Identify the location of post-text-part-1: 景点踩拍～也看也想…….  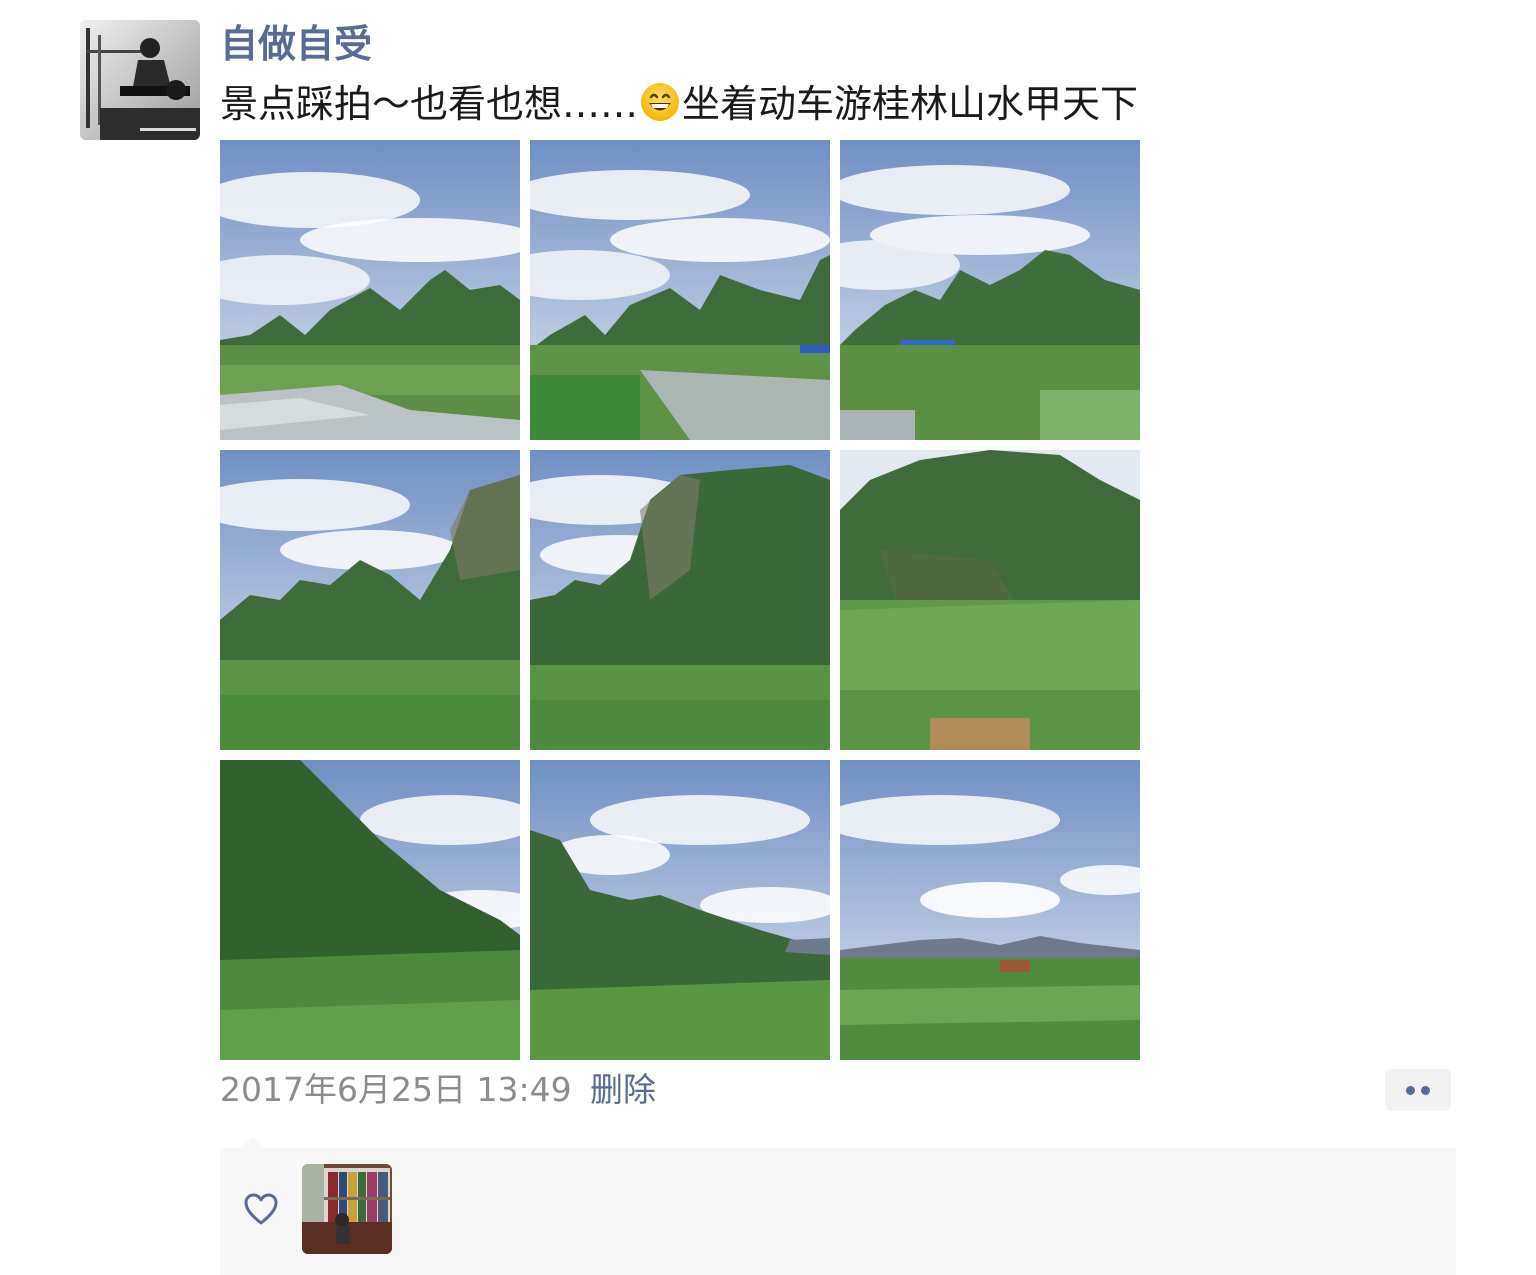
(429, 104).